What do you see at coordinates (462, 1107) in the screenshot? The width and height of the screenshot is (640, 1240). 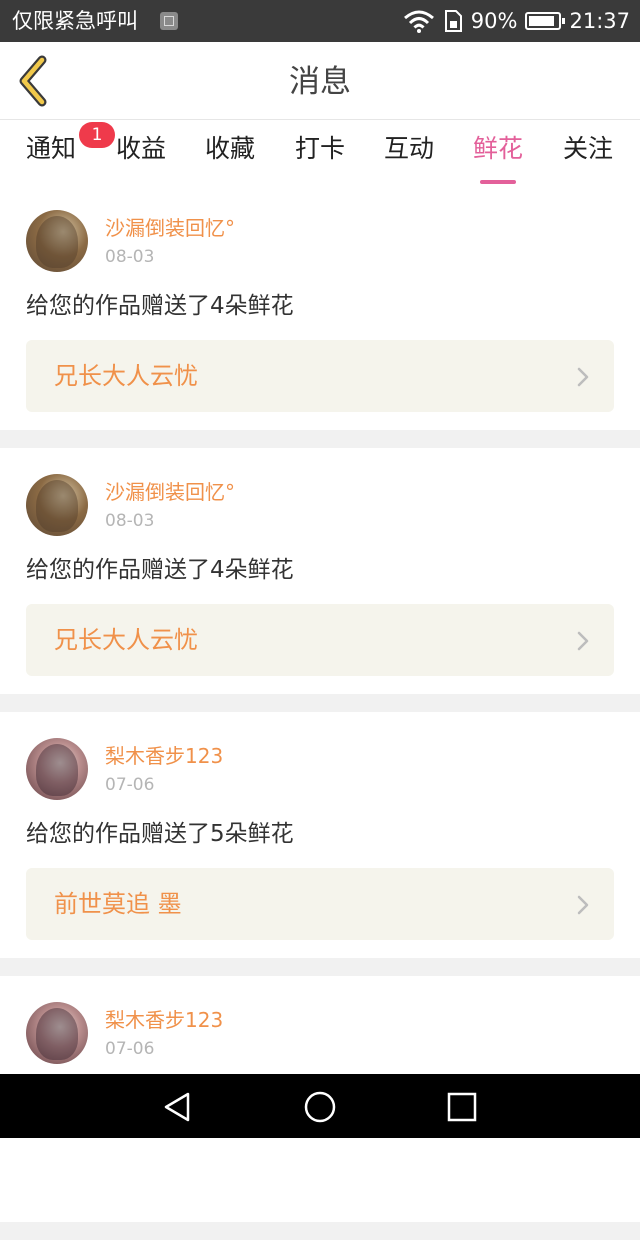 I see `recent-apps-square-icon` at bounding box center [462, 1107].